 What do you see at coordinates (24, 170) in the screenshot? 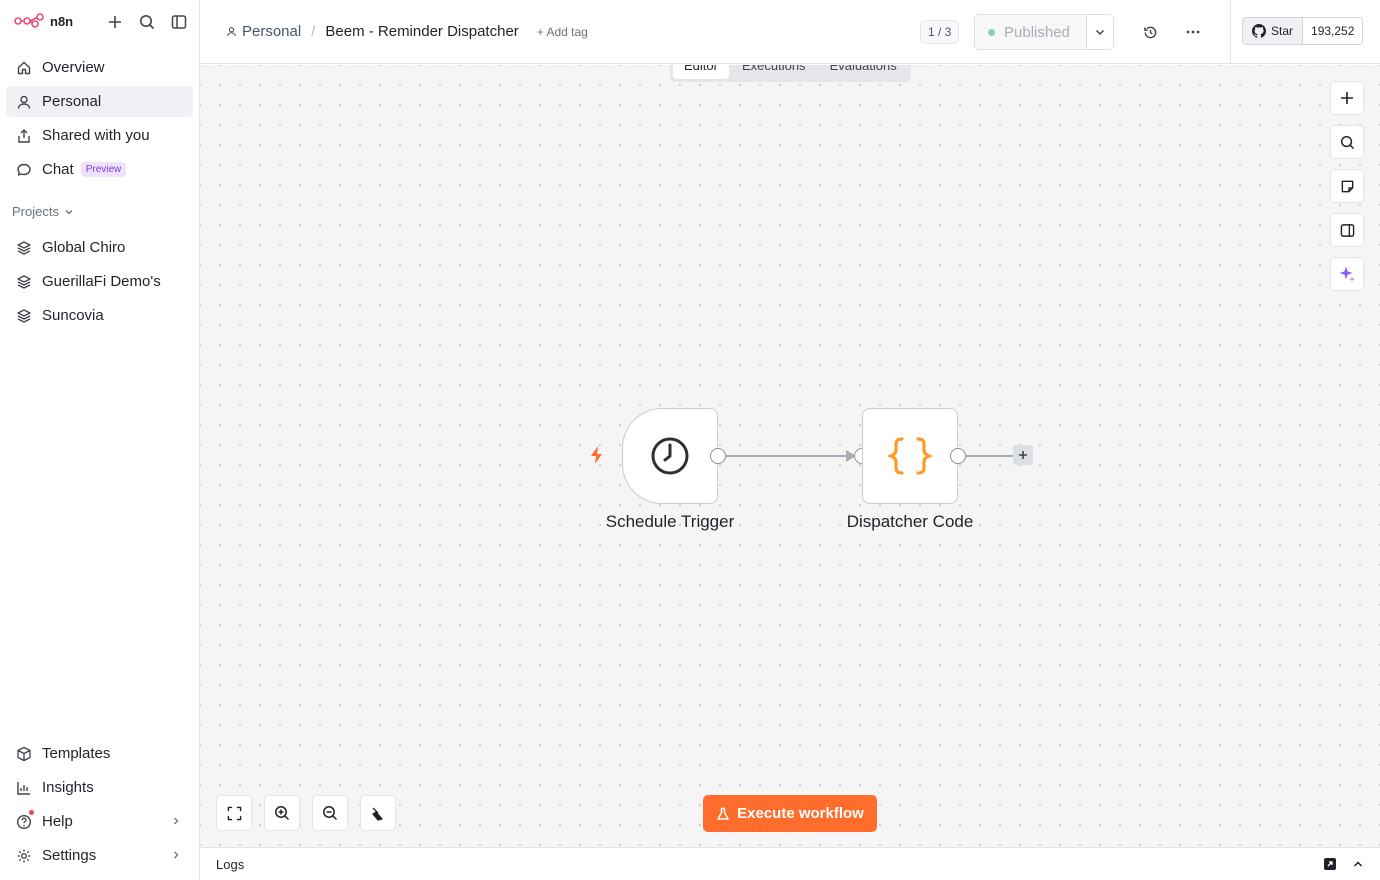
I see `chat-icon` at bounding box center [24, 170].